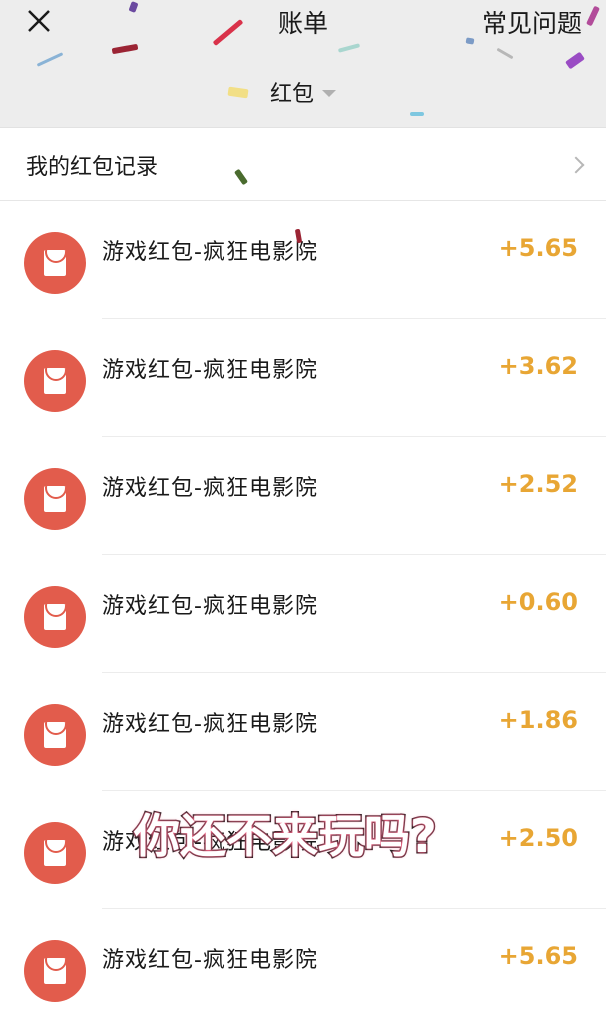 Image resolution: width=606 pixels, height=1011 pixels. I want to click on filter-dropdown: 红包, so click(303, 92).